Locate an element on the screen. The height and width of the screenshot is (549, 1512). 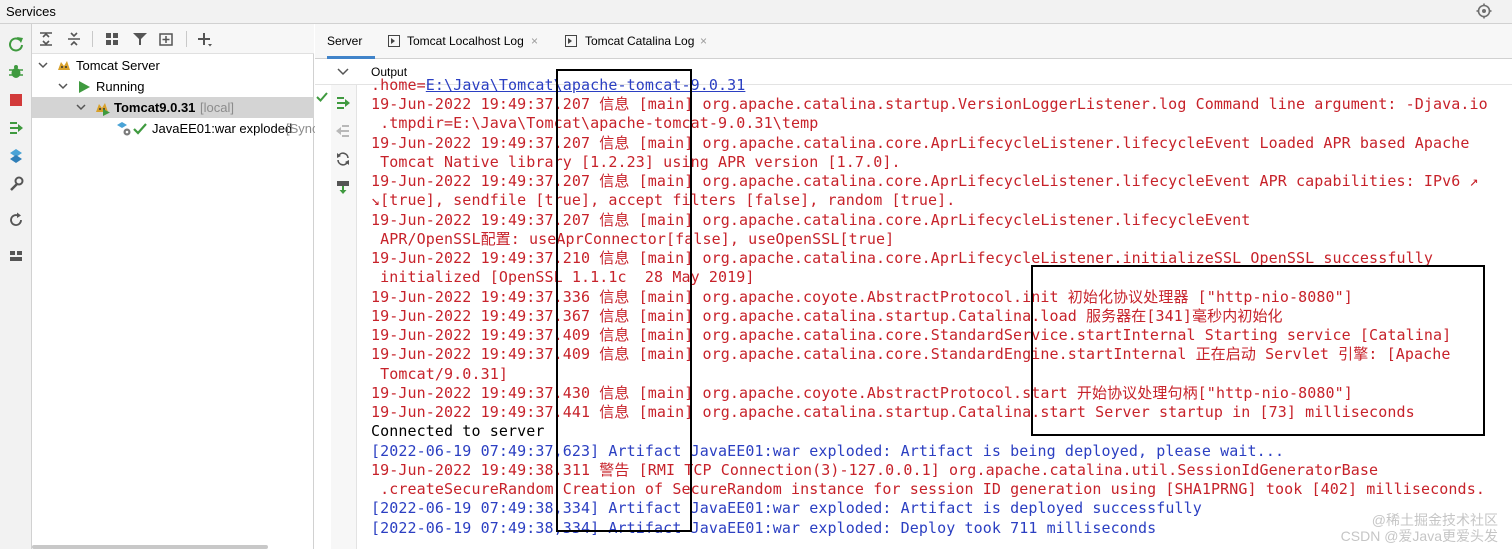
tab-tomcat-catalina-log: Tomcat Catalina Log × is located at coordinates (642, 41).